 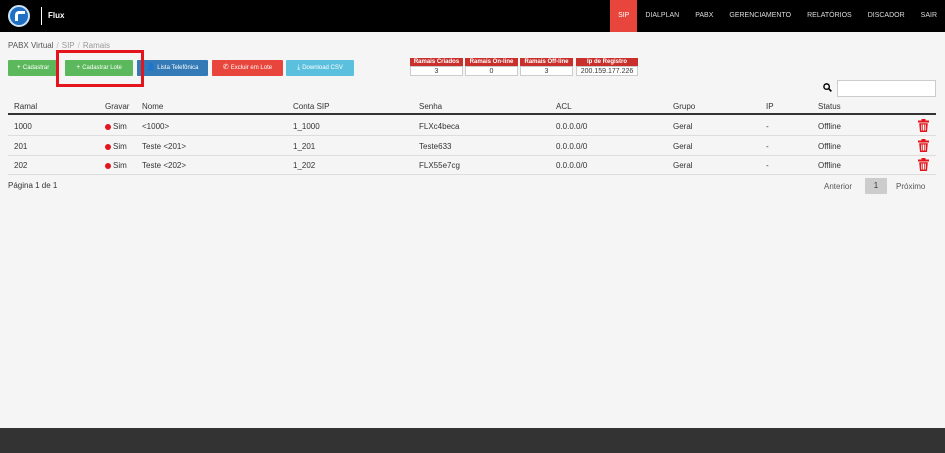 What do you see at coordinates (435, 146) in the screenshot?
I see `cell-senha: Teste633` at bounding box center [435, 146].